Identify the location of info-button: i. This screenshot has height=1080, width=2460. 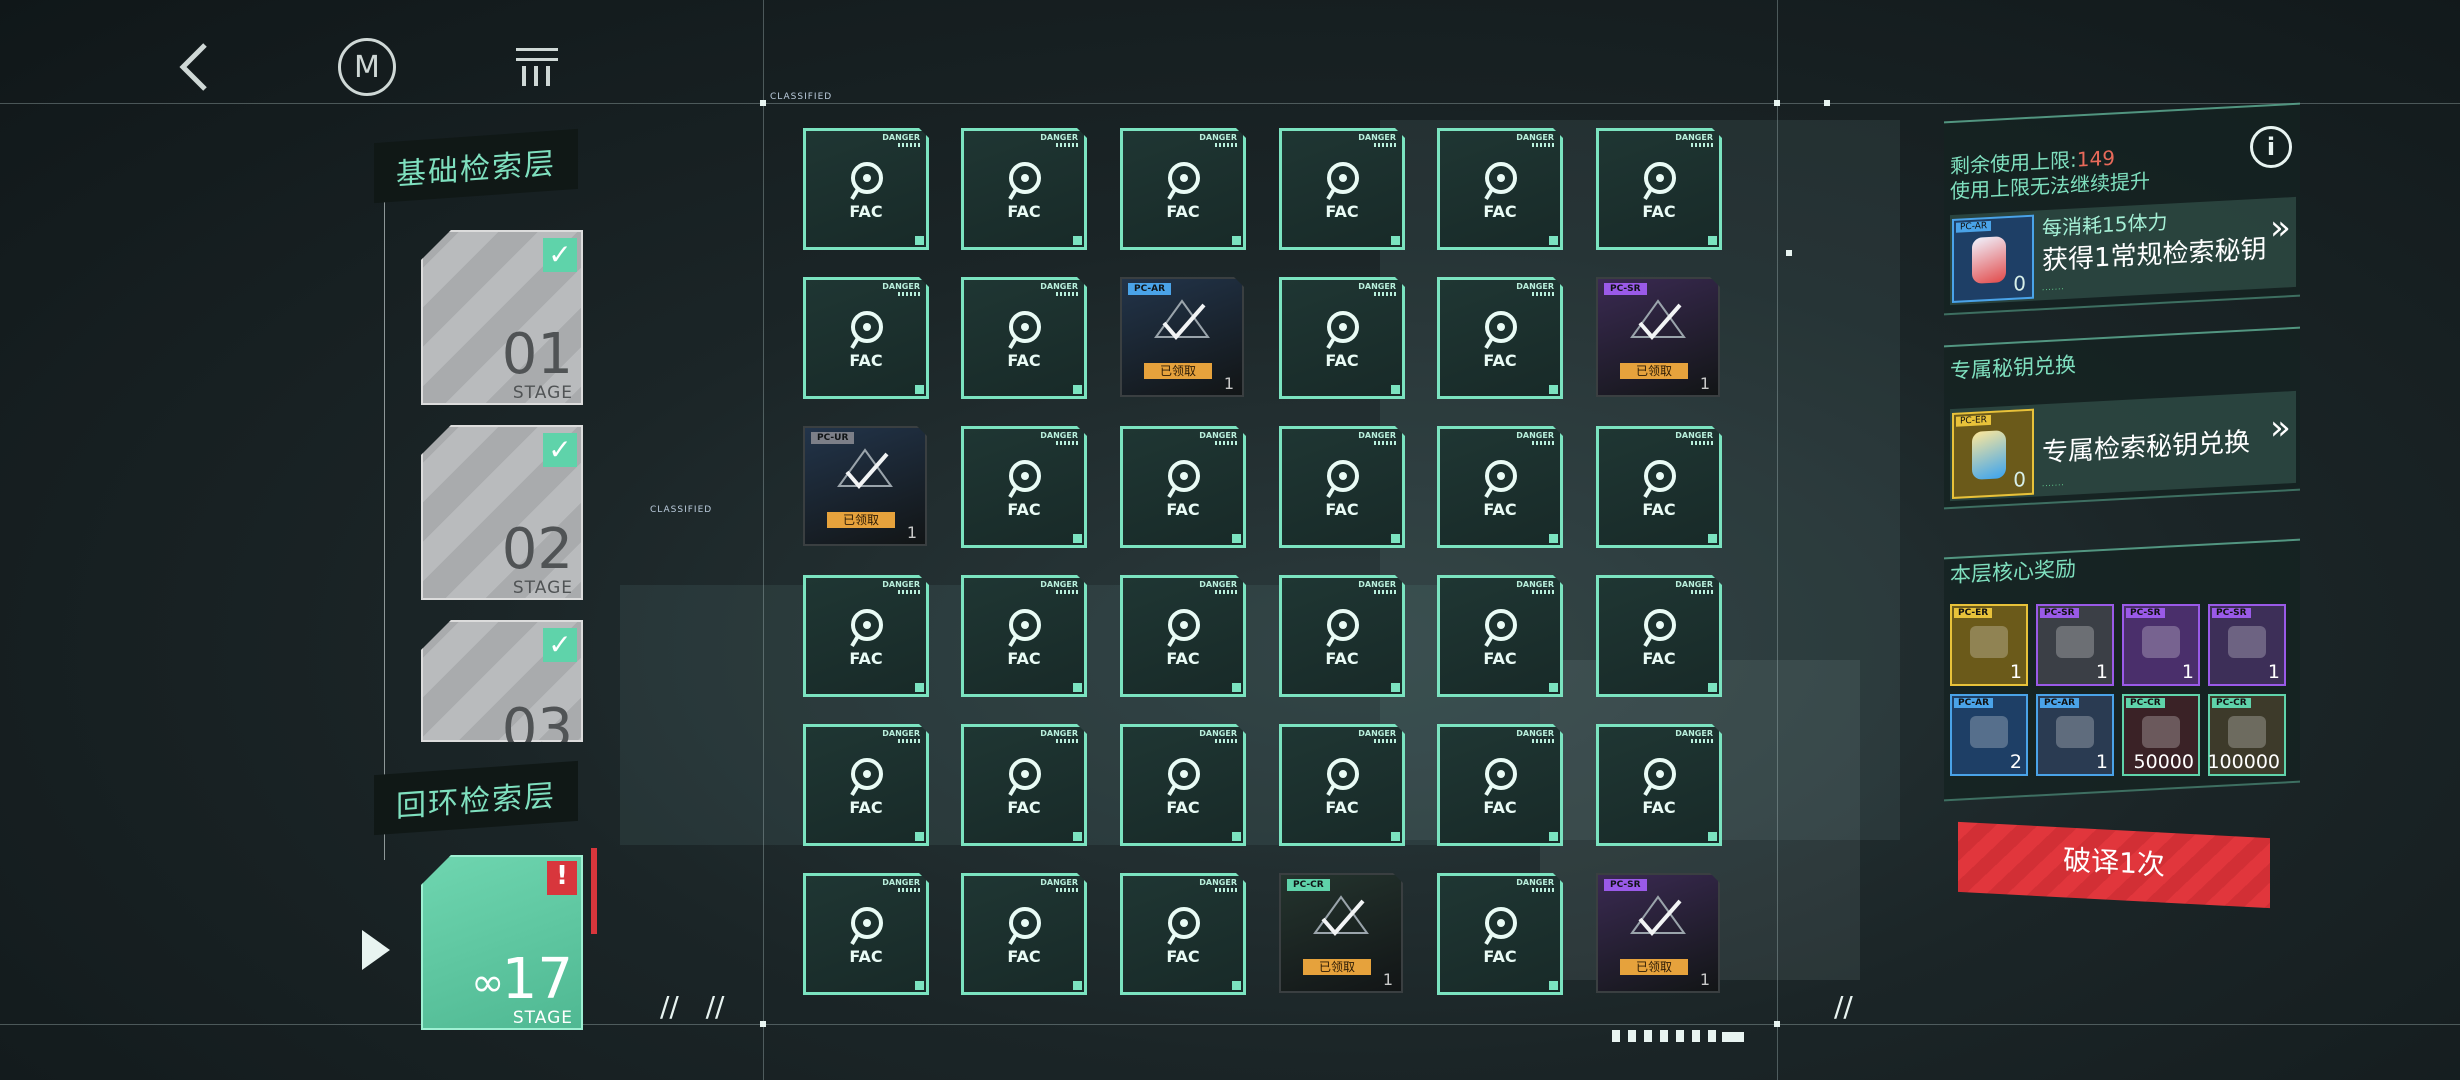
(2271, 147).